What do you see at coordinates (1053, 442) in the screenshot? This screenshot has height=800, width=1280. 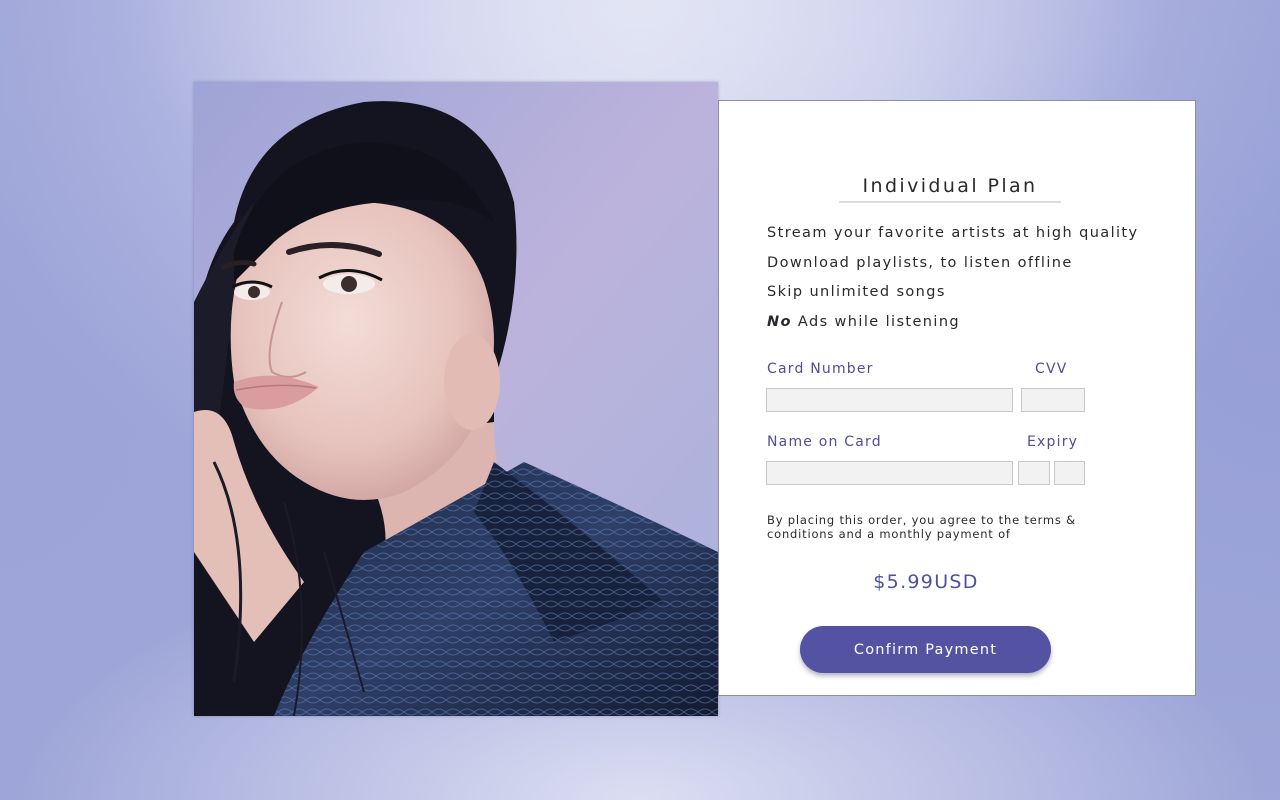 I see `expiry-label: Expiry` at bounding box center [1053, 442].